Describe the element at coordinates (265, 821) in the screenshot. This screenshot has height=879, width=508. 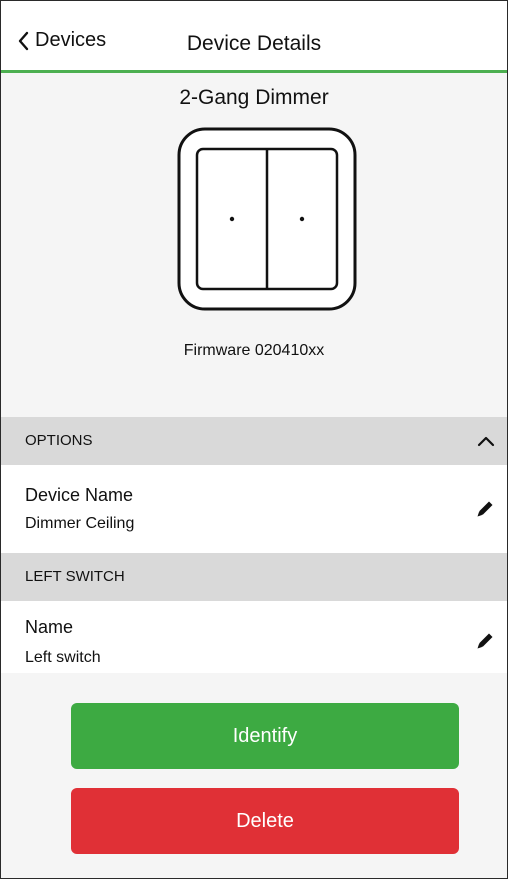
I see `delete-button: Delete` at that location.